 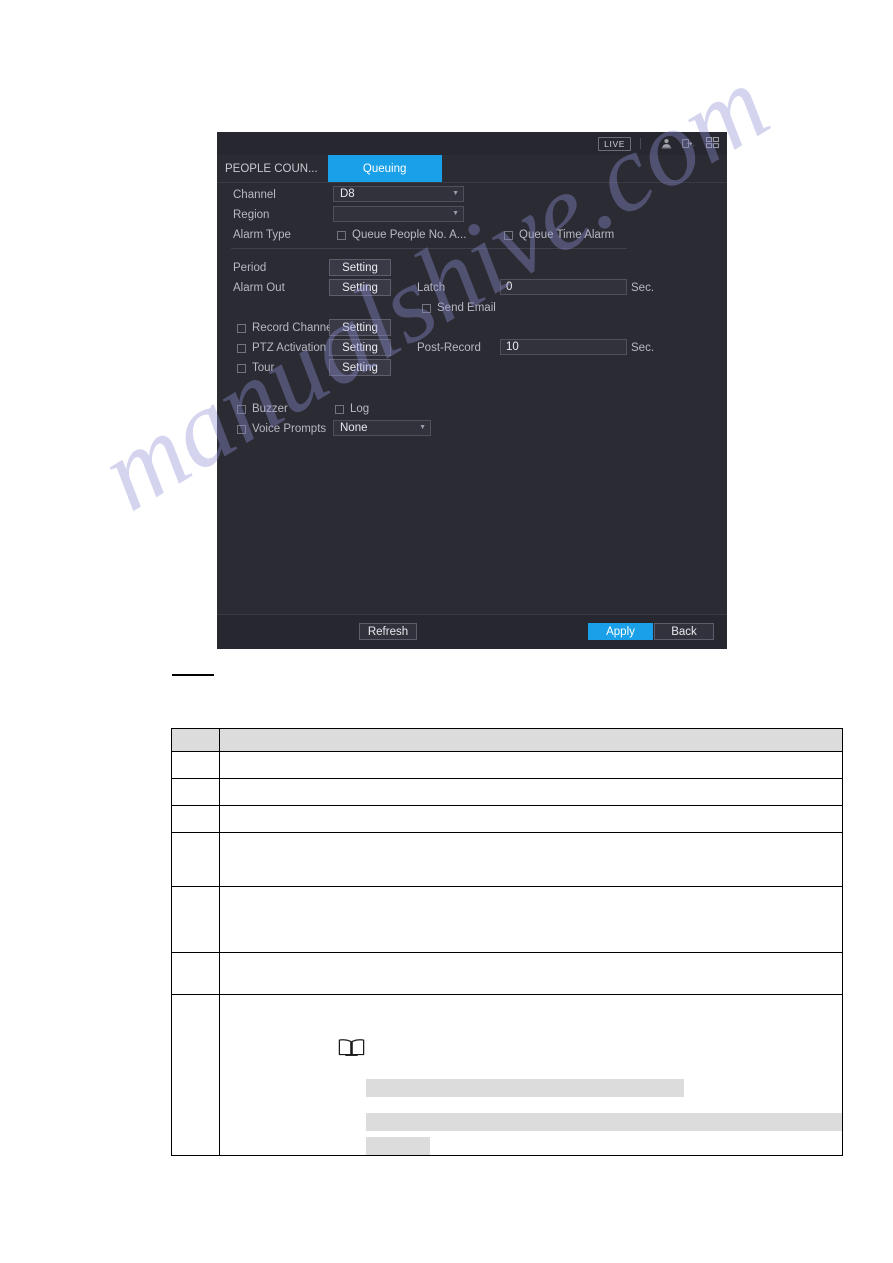 What do you see at coordinates (614, 143) in the screenshot?
I see `live-badge: LIVE` at bounding box center [614, 143].